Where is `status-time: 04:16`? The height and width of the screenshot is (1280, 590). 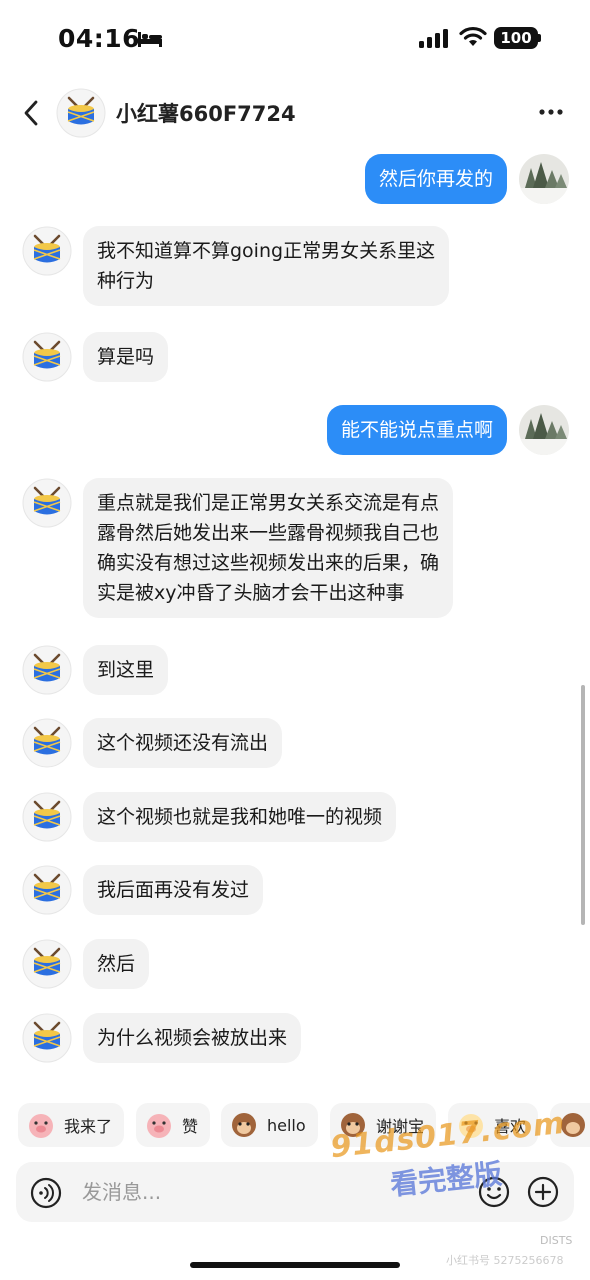
status-time: 04:16 is located at coordinates (99, 38).